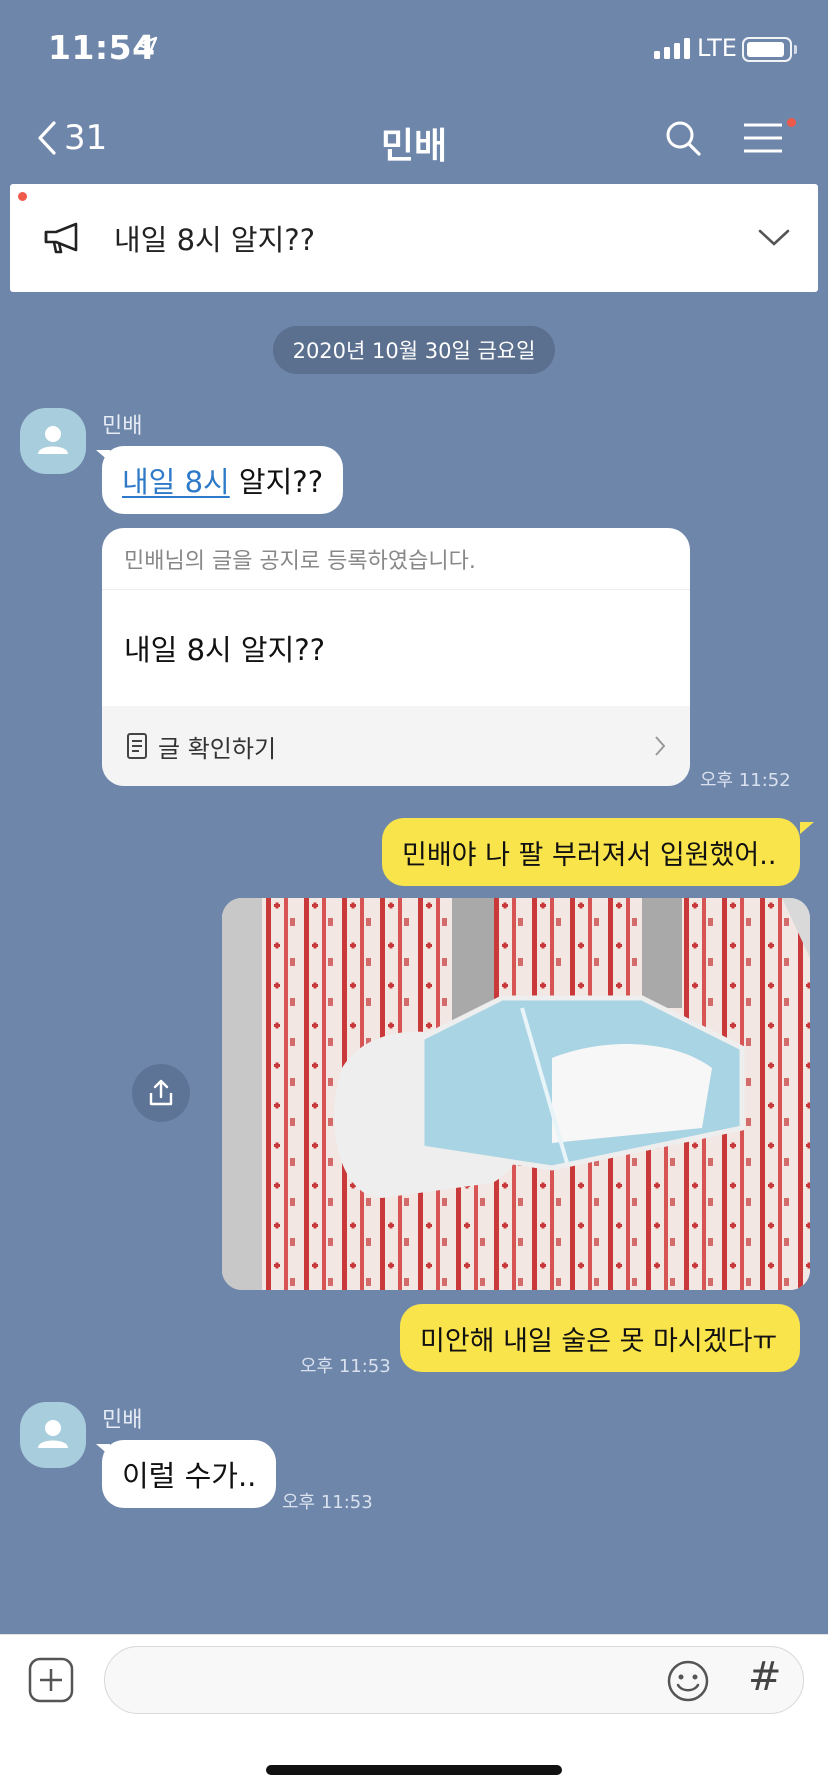 Image resolution: width=828 pixels, height=1792 pixels. What do you see at coordinates (225, 650) in the screenshot?
I see `card-body: 내일 8시 알지??` at bounding box center [225, 650].